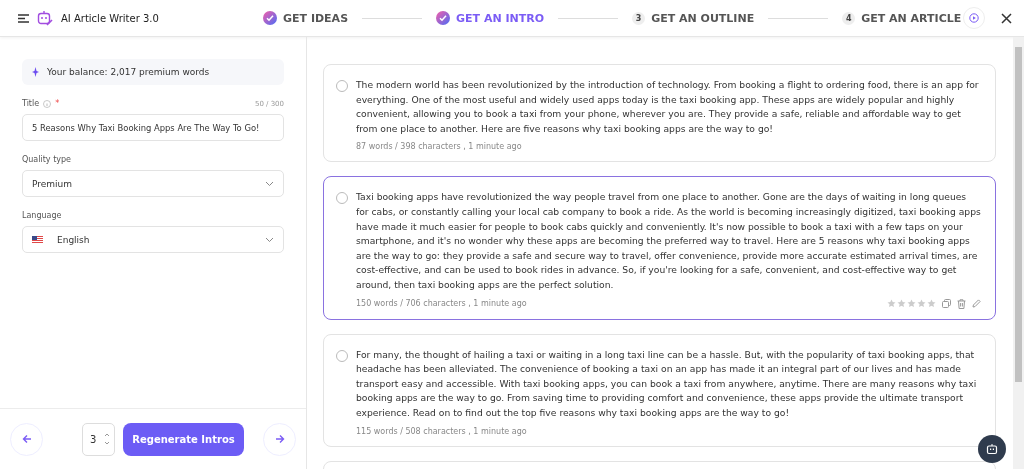 Image resolution: width=1024 pixels, height=469 pixels. What do you see at coordinates (1018, 253) in the screenshot?
I see `scrollbar` at bounding box center [1018, 253].